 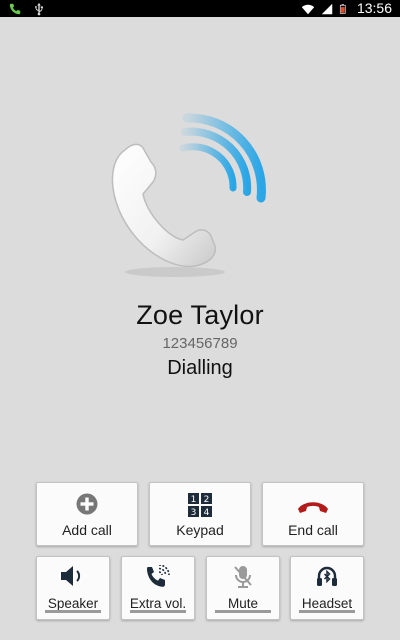 What do you see at coordinates (194, 500) in the screenshot?
I see `svg-text: 1` at bounding box center [194, 500].